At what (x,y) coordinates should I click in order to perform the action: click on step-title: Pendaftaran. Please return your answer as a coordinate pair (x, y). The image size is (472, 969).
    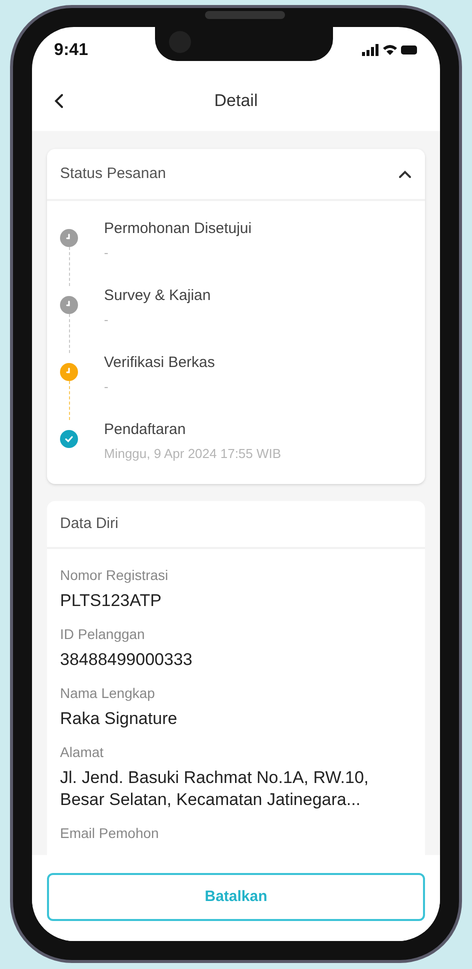
    Looking at the image, I should click on (145, 430).